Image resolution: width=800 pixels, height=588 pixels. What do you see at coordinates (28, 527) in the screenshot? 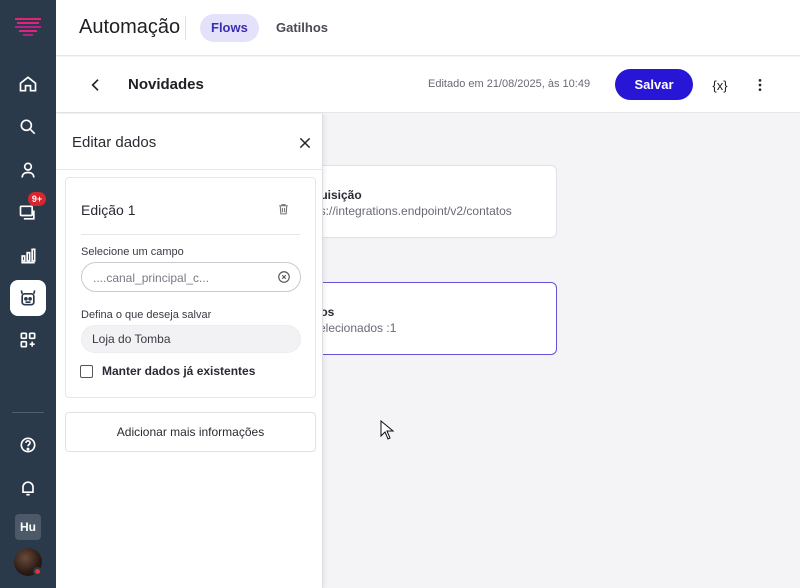
I see `workspace-initials: Hu` at bounding box center [28, 527].